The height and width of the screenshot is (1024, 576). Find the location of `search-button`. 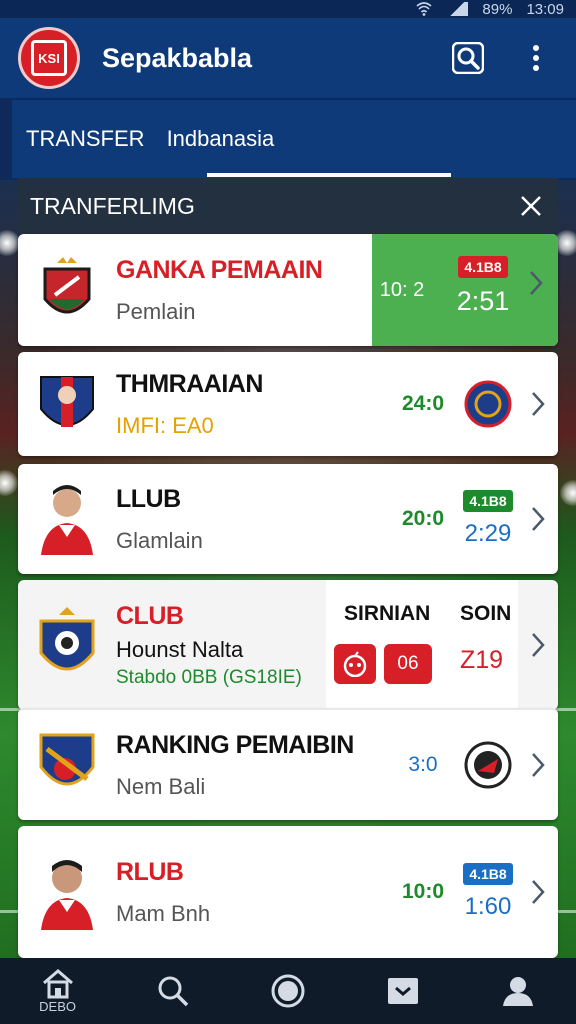

search-button is located at coordinates (468, 58).